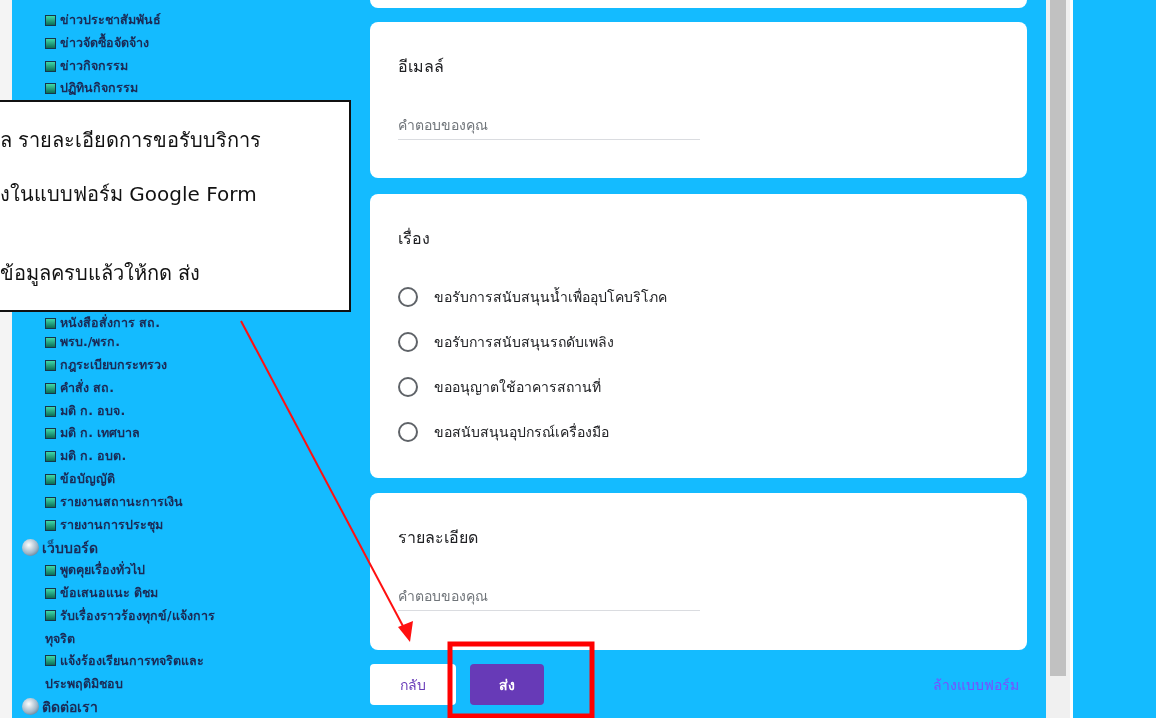 Image resolution: width=1156 pixels, height=718 pixels. Describe the element at coordinates (111, 525) in the screenshot. I see `sidebar-link: รายงานการประชุม` at that location.